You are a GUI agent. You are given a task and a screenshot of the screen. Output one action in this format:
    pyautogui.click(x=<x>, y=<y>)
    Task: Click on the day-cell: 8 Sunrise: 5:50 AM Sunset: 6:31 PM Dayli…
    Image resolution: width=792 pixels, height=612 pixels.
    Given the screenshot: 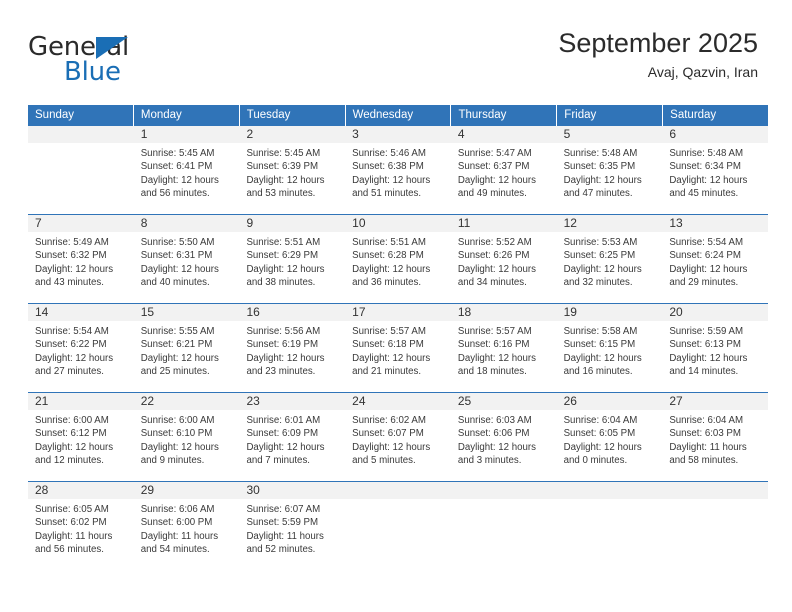 What is the action you would take?
    pyautogui.click(x=186, y=259)
    